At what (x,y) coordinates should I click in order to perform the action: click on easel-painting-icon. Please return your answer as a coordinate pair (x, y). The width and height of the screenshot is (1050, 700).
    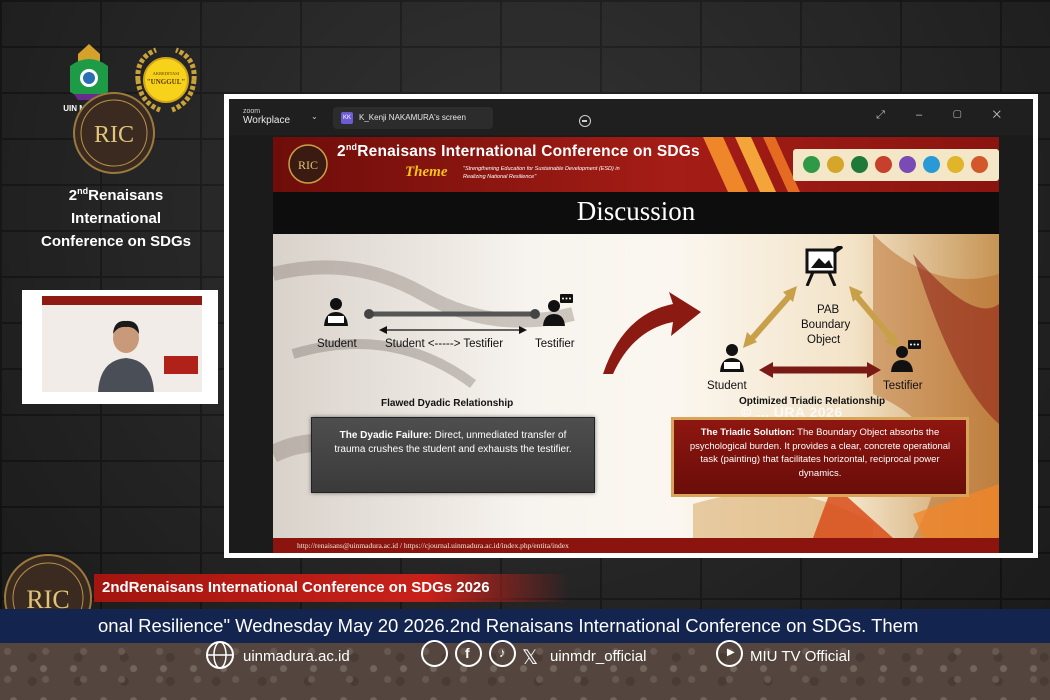
    Looking at the image, I should click on (824, 266).